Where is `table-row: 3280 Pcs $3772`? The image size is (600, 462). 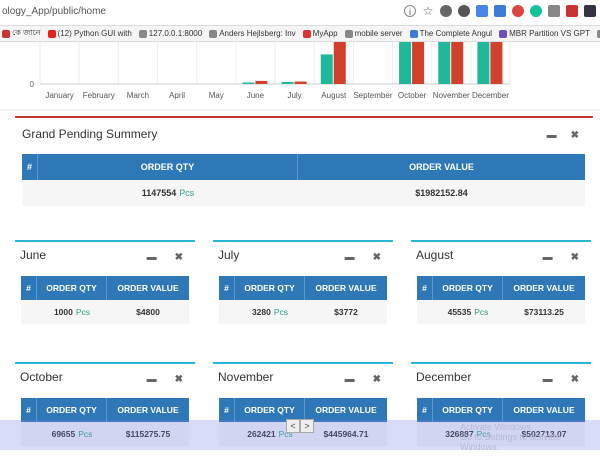 table-row: 3280 Pcs $3772 is located at coordinates (303, 312).